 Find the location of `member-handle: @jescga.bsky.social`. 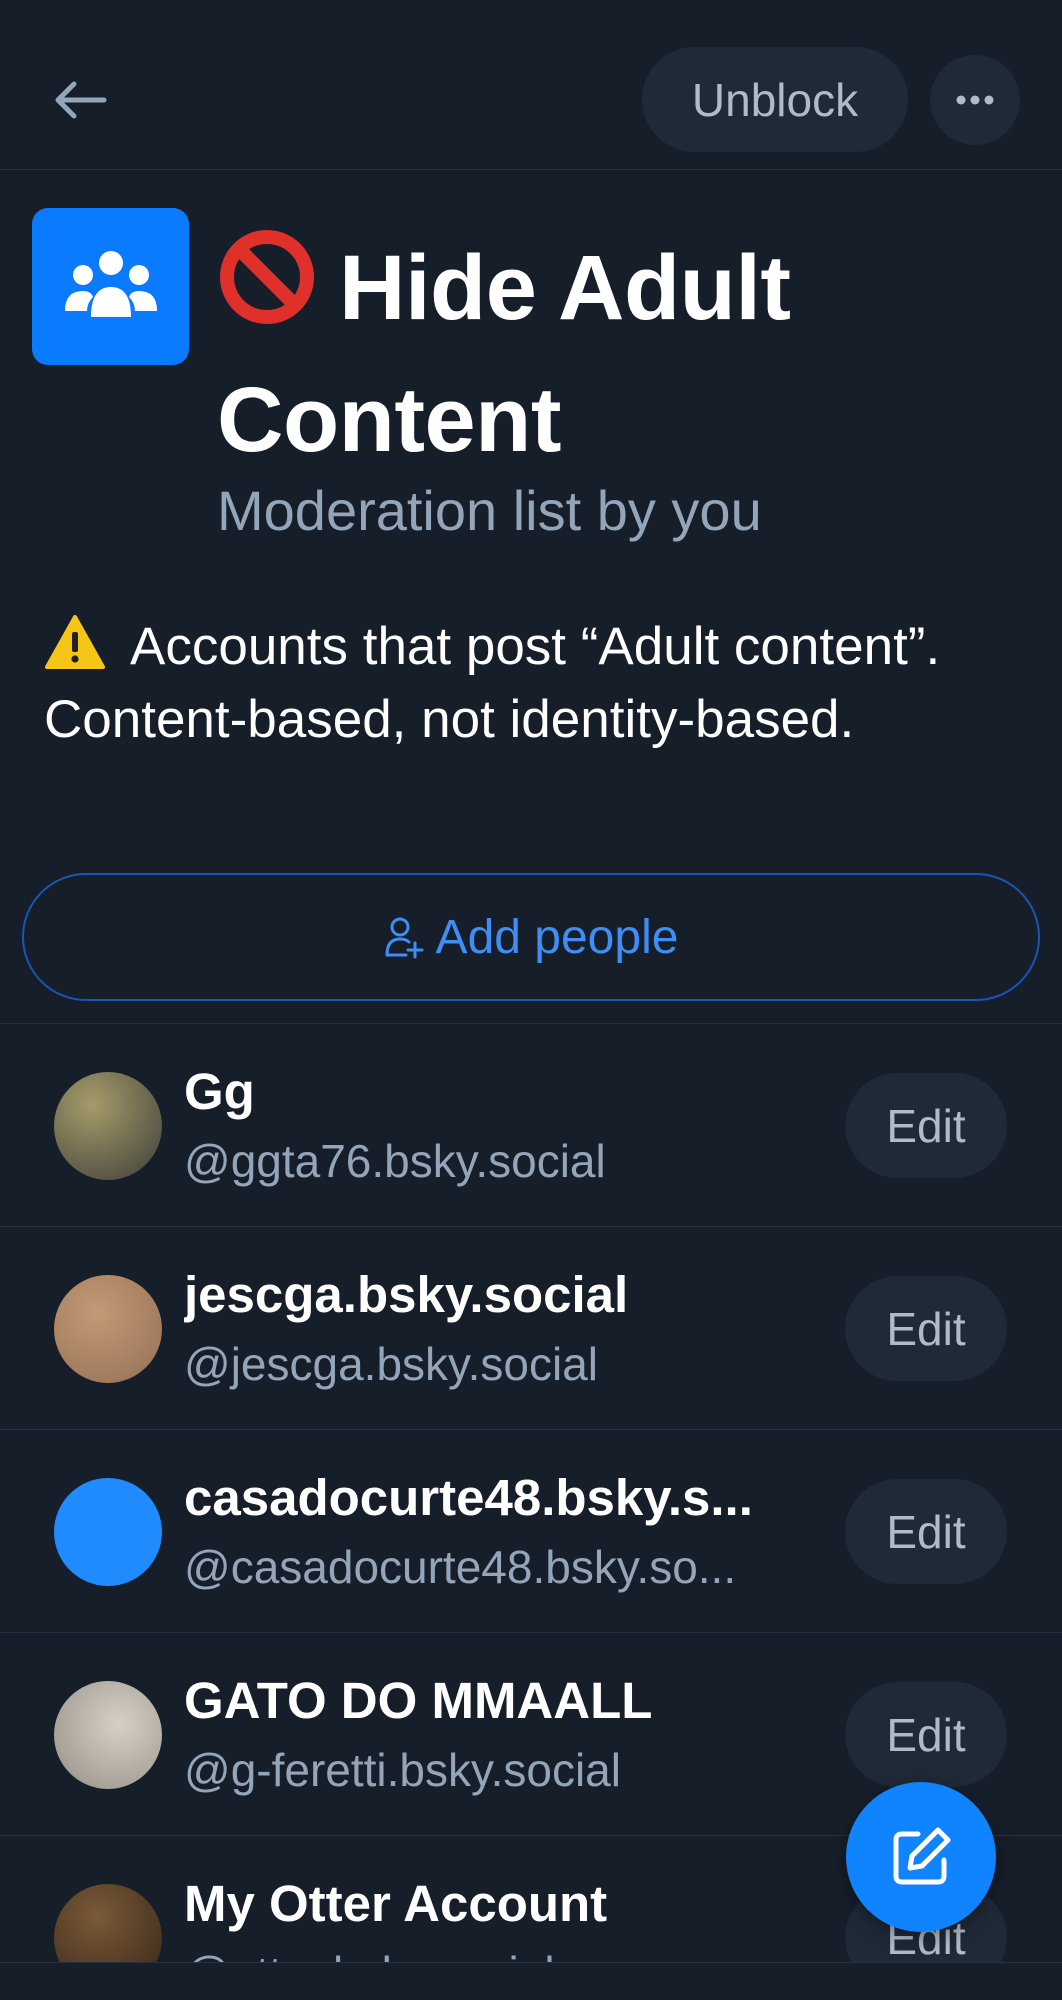

member-handle: @jescga.bsky.social is located at coordinates (391, 1364).